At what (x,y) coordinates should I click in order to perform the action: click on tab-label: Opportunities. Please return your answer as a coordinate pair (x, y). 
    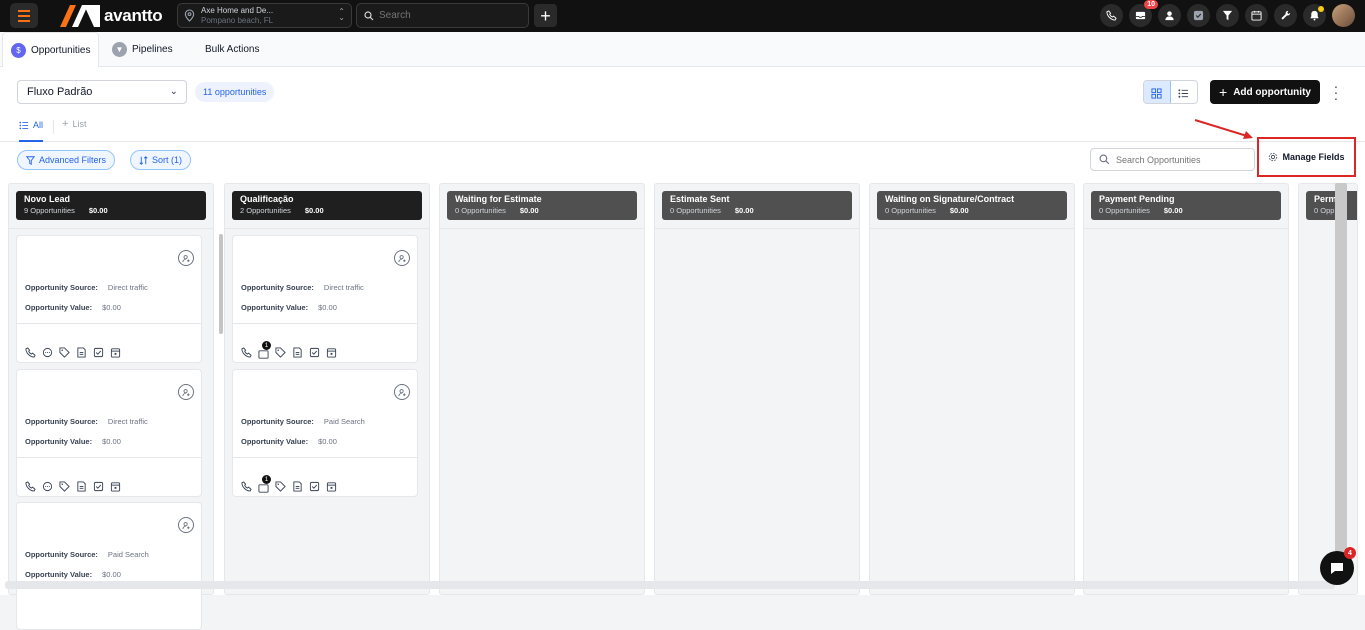
    Looking at the image, I should click on (61, 50).